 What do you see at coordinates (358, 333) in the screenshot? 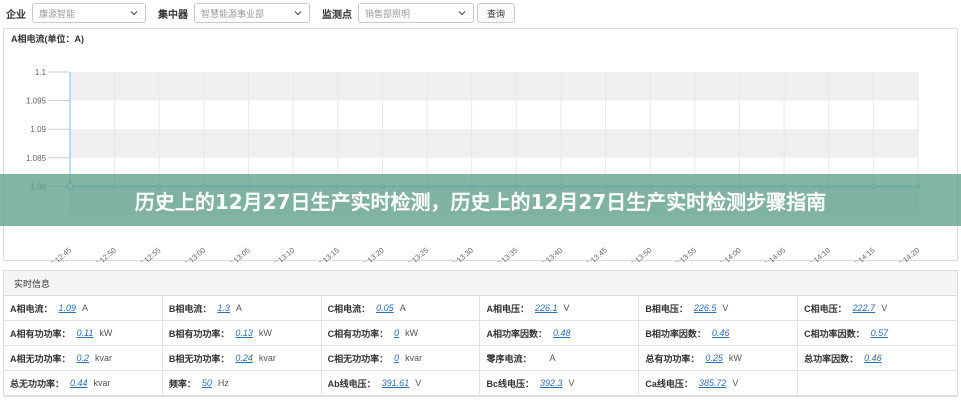
I see `realtime-label: C相有功功率：` at bounding box center [358, 333].